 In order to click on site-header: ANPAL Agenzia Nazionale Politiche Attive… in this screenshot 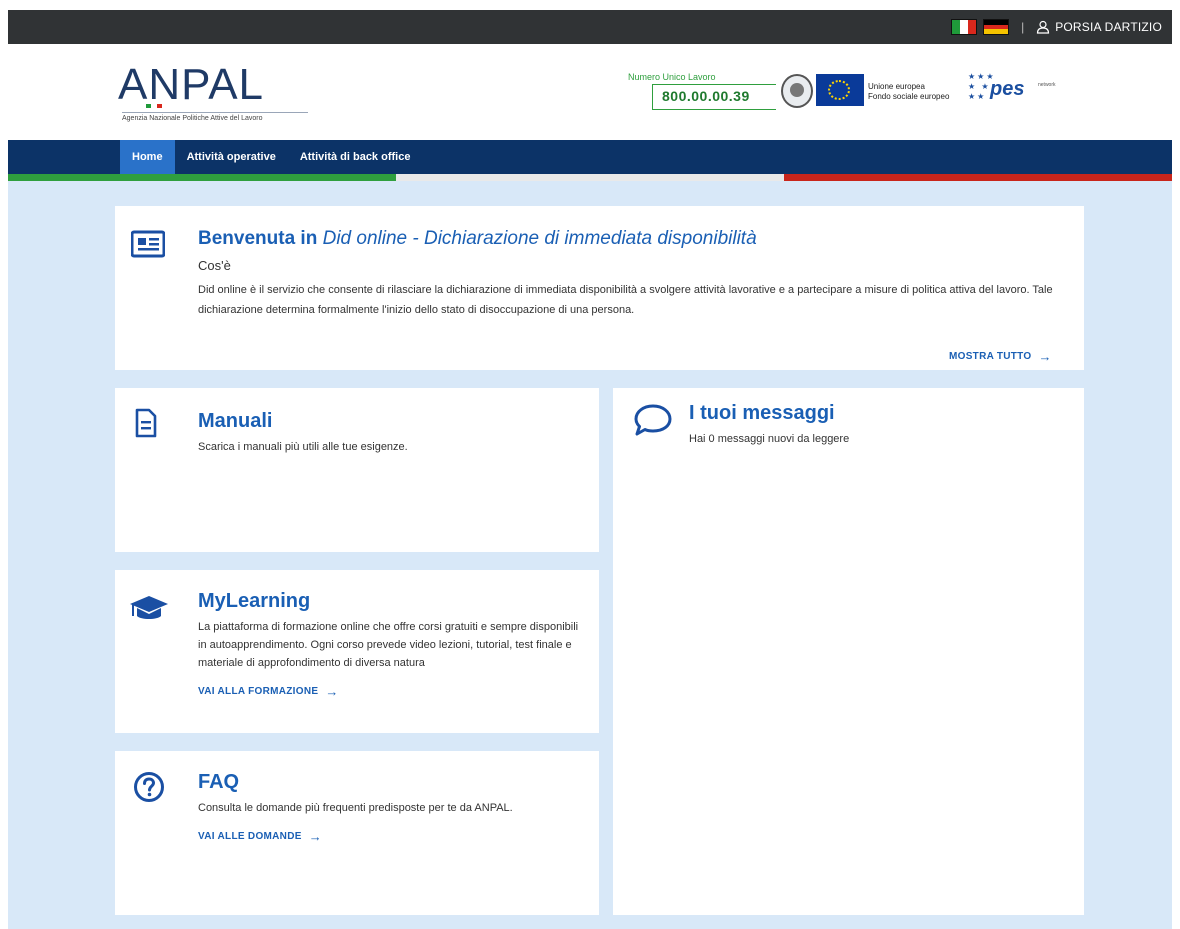, I will do `click(590, 92)`.